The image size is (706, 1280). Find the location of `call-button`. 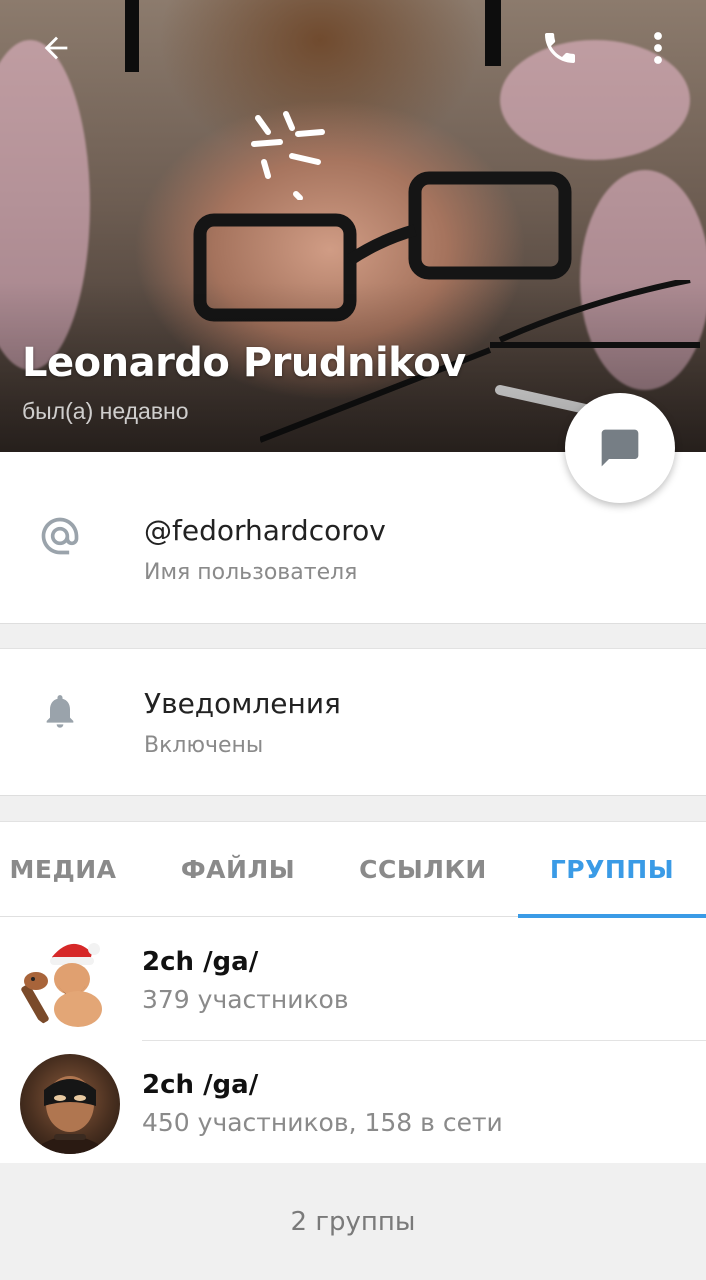

call-button is located at coordinates (560, 48).